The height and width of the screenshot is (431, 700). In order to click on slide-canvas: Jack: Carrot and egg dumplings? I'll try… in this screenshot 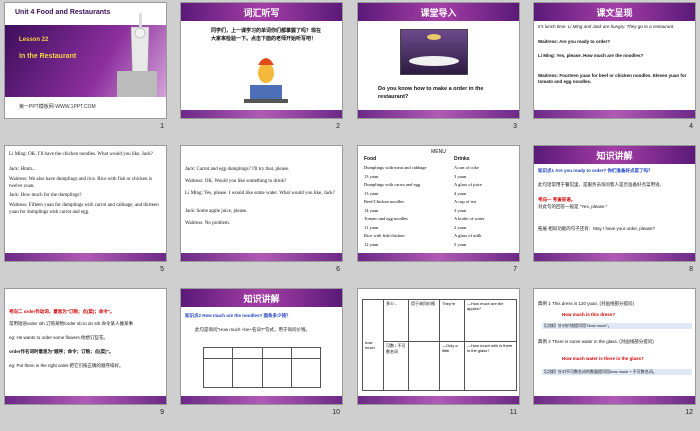, I will do `click(261, 203)`.